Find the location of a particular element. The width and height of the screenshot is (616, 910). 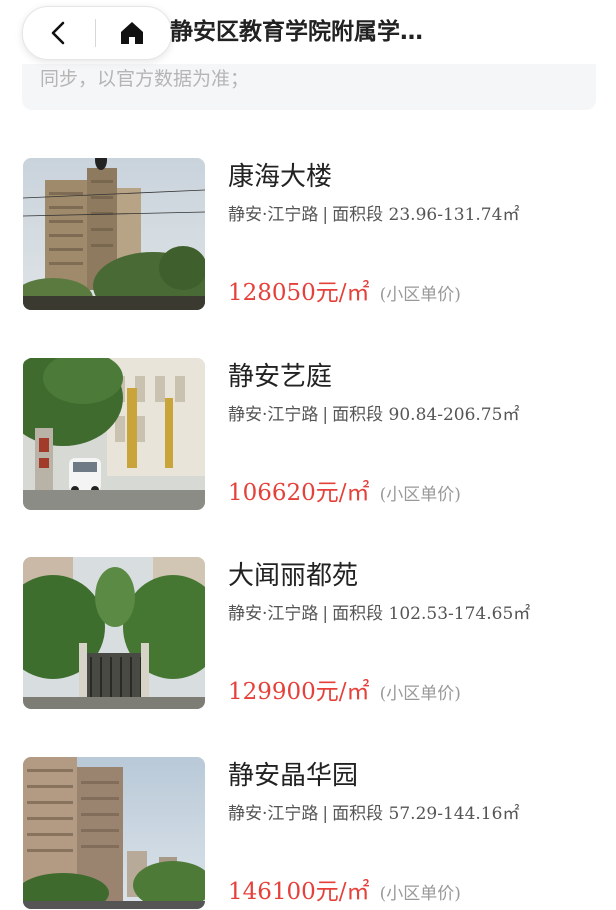

area-range: 57.29-144.16㎡ is located at coordinates (454, 814).